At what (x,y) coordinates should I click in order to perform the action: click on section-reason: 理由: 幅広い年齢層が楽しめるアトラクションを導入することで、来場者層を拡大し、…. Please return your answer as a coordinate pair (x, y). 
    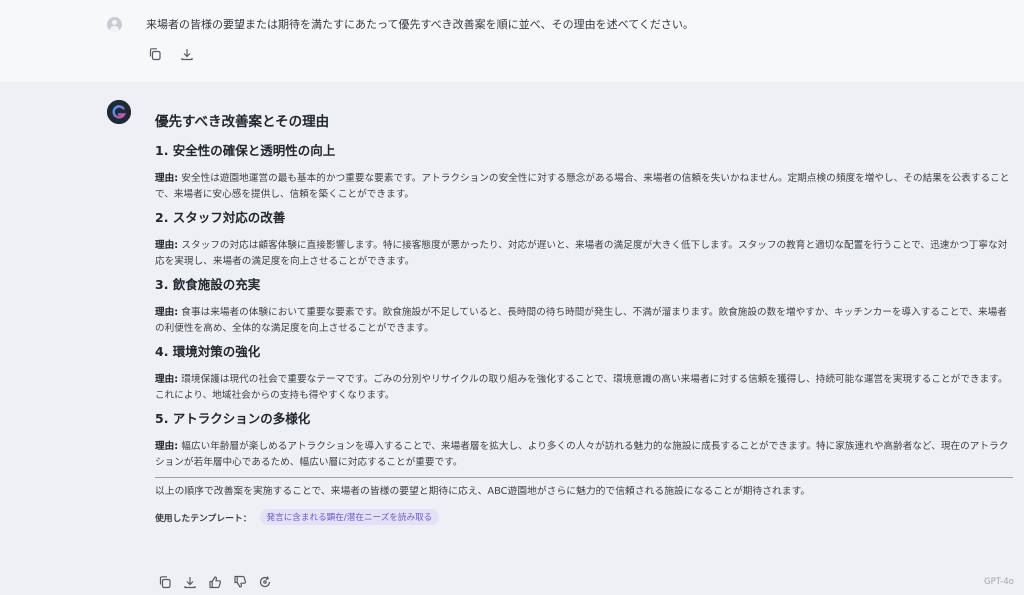
    Looking at the image, I should click on (584, 455).